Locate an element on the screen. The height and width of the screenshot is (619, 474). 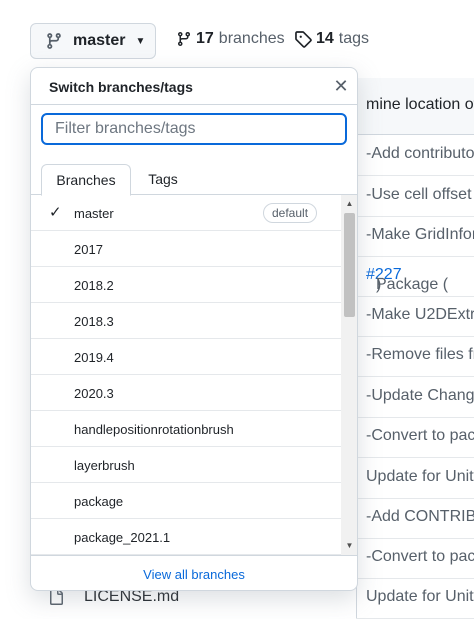
latest-commit-header: mine location of G is located at coordinates (415, 106).